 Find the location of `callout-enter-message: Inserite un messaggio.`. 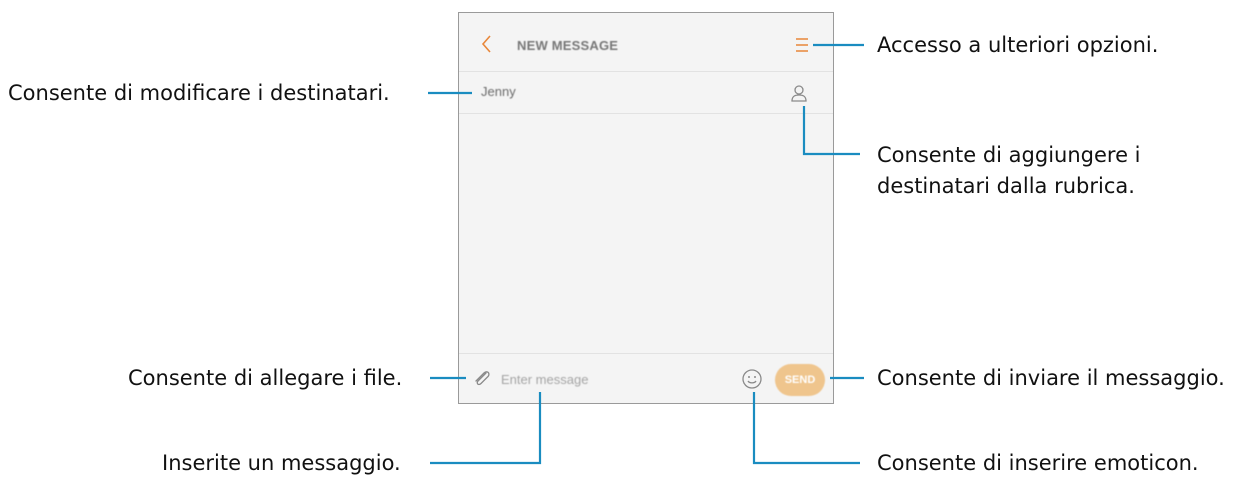

callout-enter-message: Inserite un messaggio. is located at coordinates (281, 463).